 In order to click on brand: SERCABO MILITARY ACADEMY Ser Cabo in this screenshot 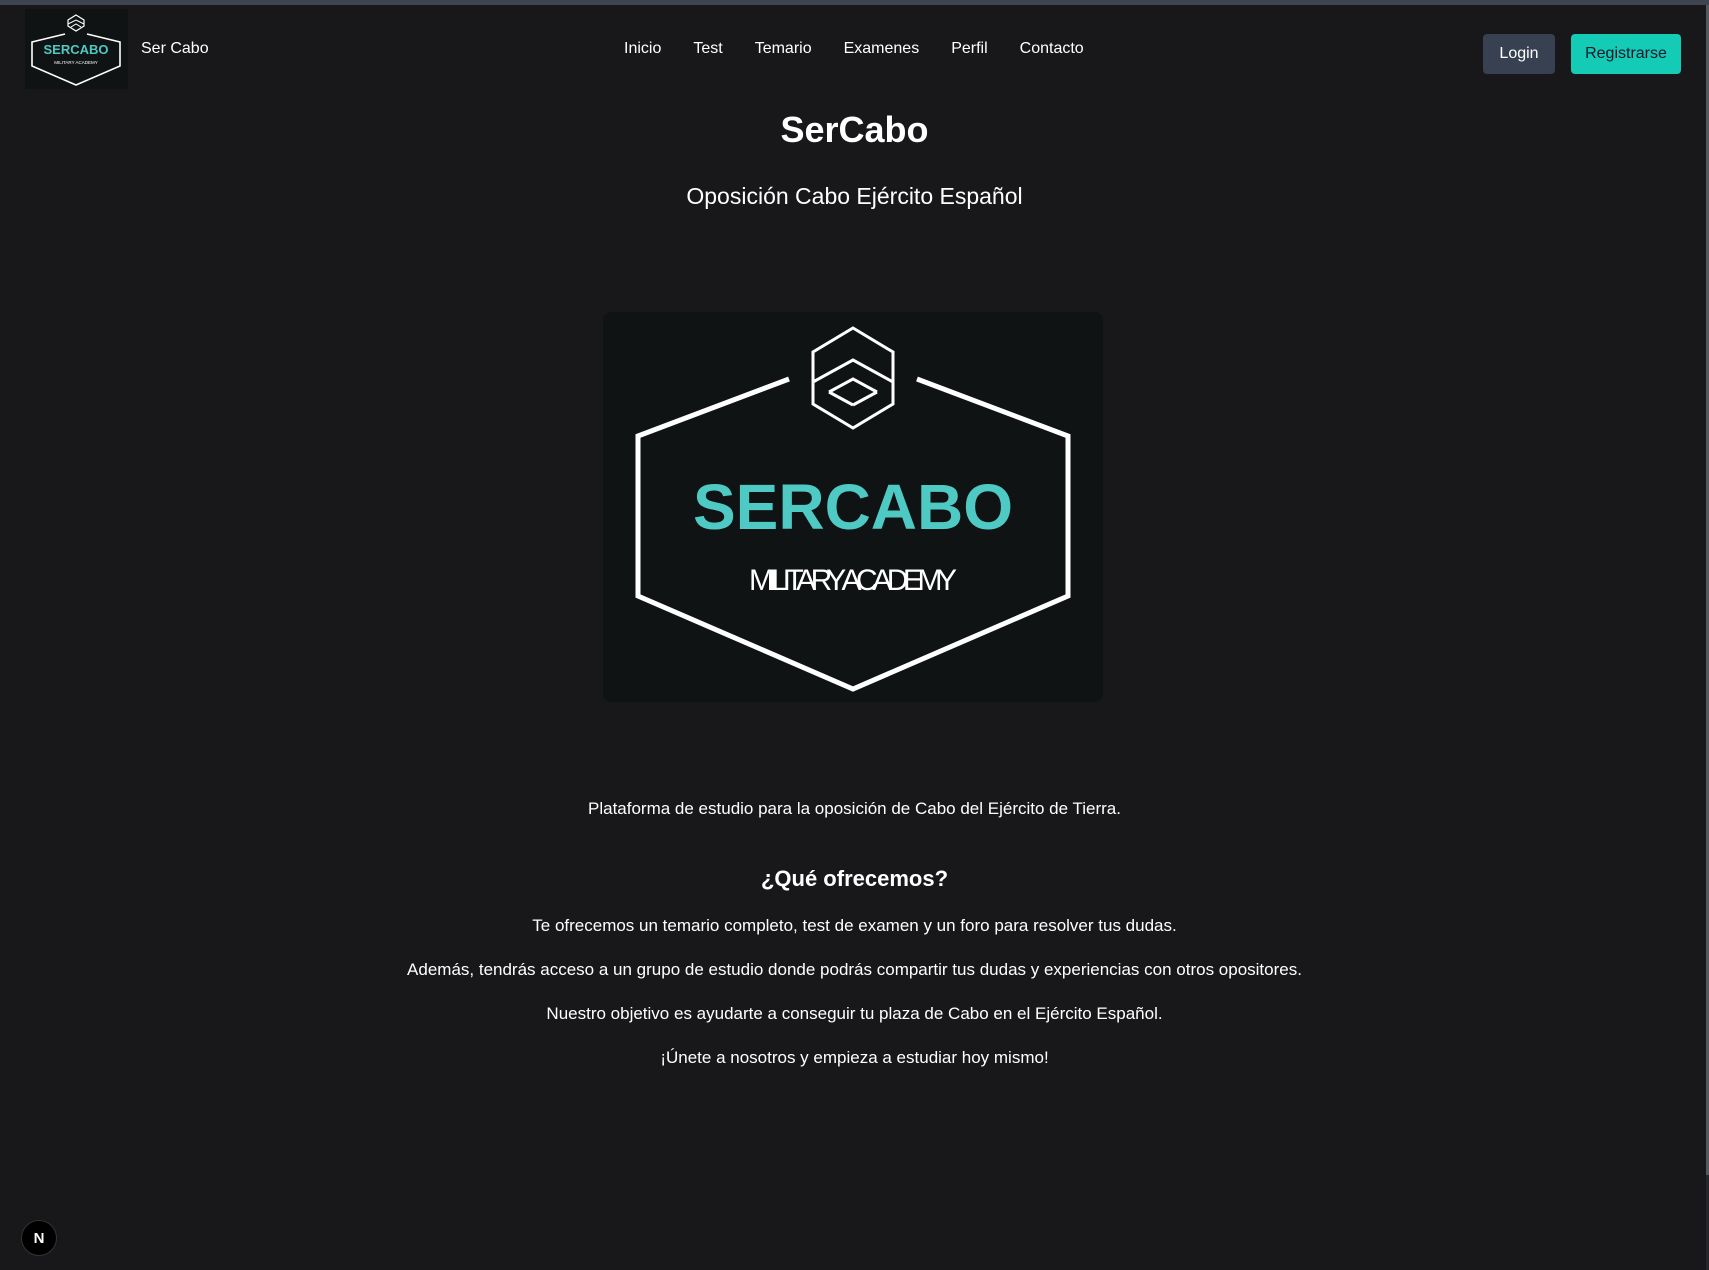, I will do `click(117, 49)`.